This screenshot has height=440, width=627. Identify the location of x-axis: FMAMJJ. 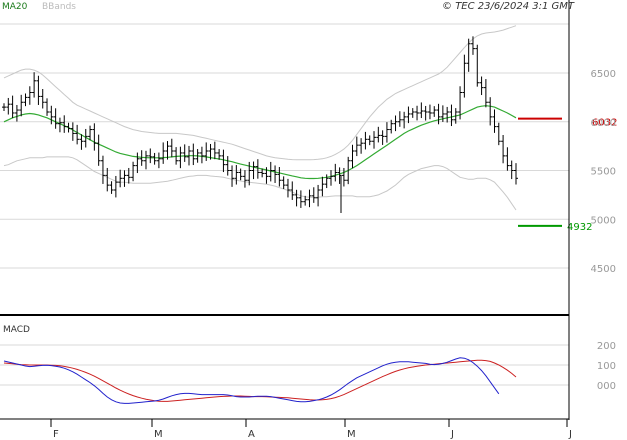
(311, 429).